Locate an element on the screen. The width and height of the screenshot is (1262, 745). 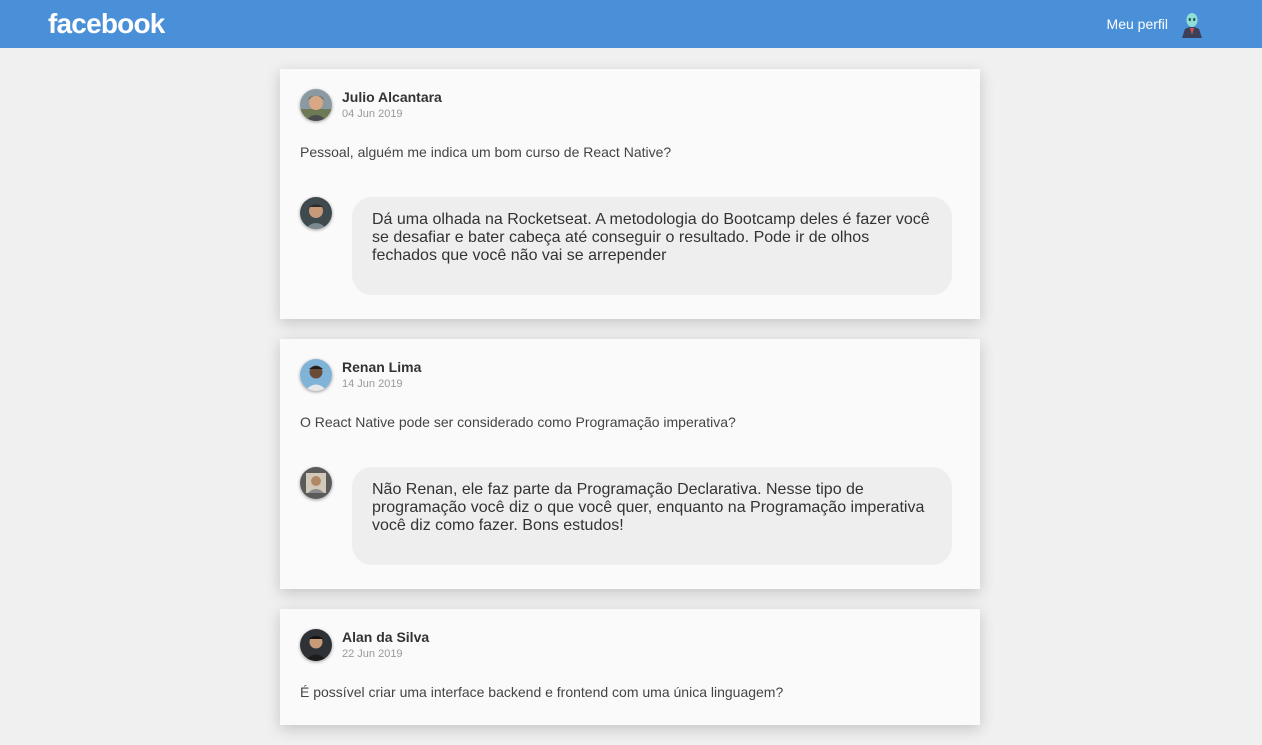
author-name: Renan Lima is located at coordinates (381, 367).